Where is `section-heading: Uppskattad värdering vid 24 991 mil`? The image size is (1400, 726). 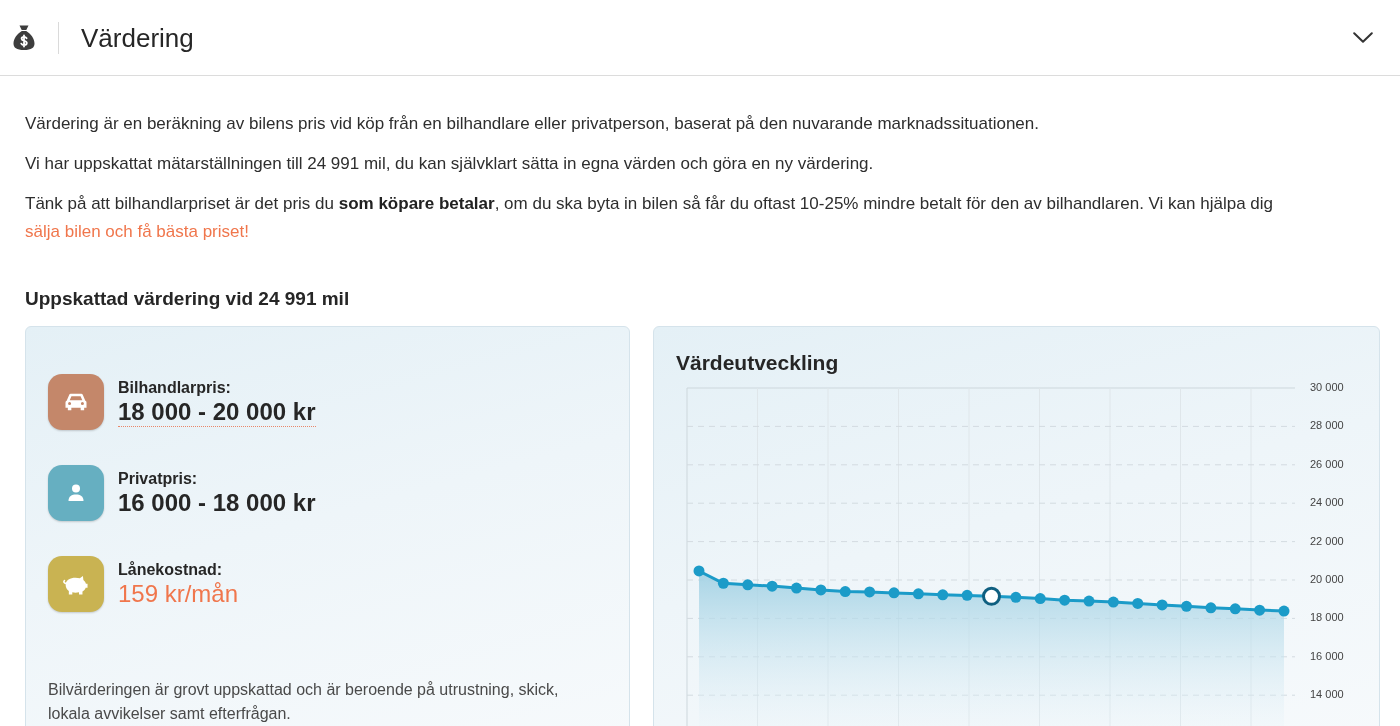
section-heading: Uppskattad värdering vid 24 991 mil is located at coordinates (188, 299).